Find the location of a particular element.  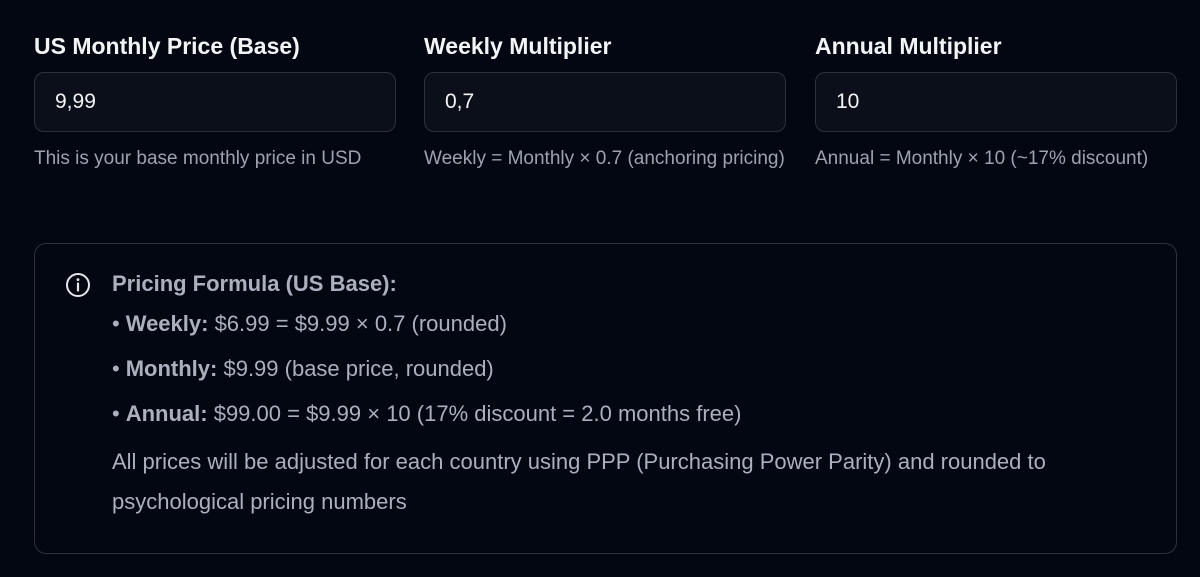

formula-term-weekly: Weekly: is located at coordinates (167, 323).